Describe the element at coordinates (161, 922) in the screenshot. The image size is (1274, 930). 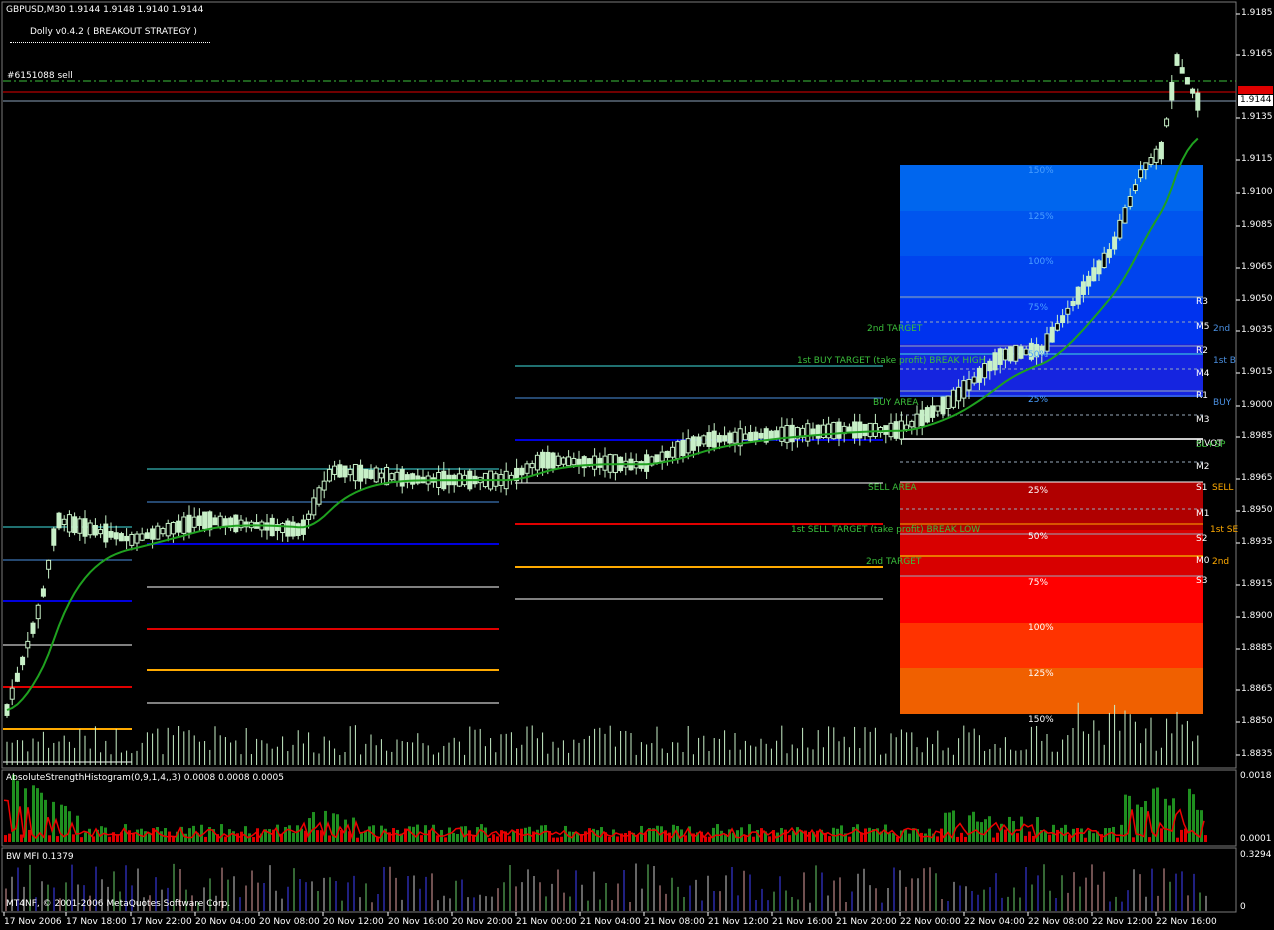
I see `time-label: 17 Nov 22:00` at that location.